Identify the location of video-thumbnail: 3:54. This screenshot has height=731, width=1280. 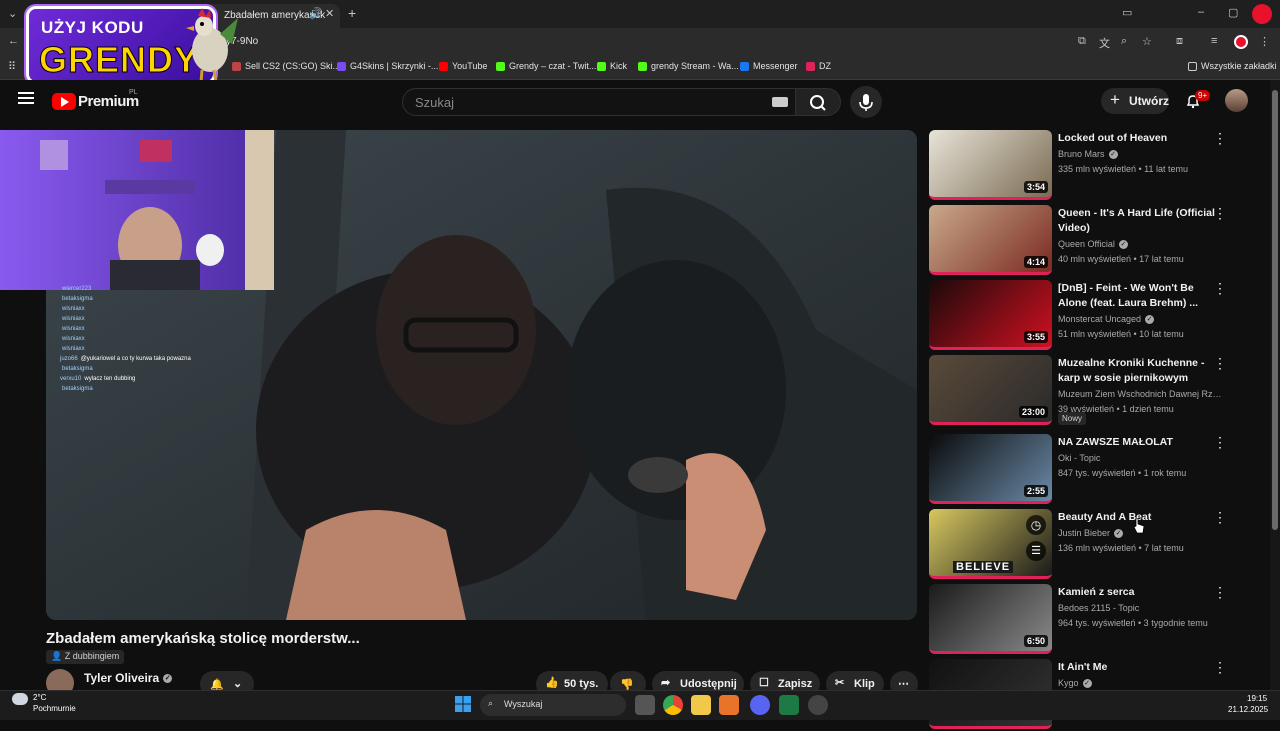
(990, 165).